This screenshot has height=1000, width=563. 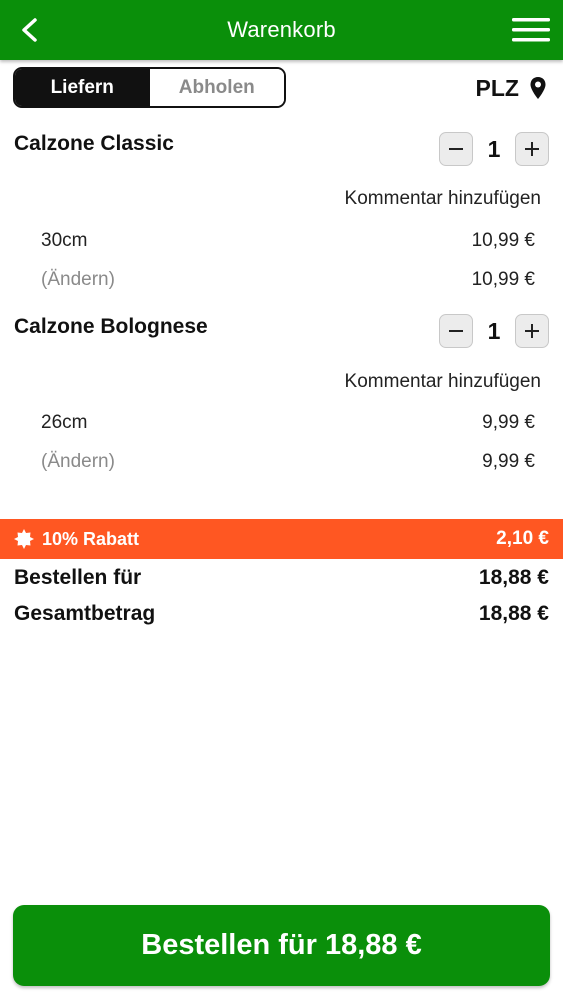 I want to click on discount-info: 10% Rabatt, so click(x=76, y=539).